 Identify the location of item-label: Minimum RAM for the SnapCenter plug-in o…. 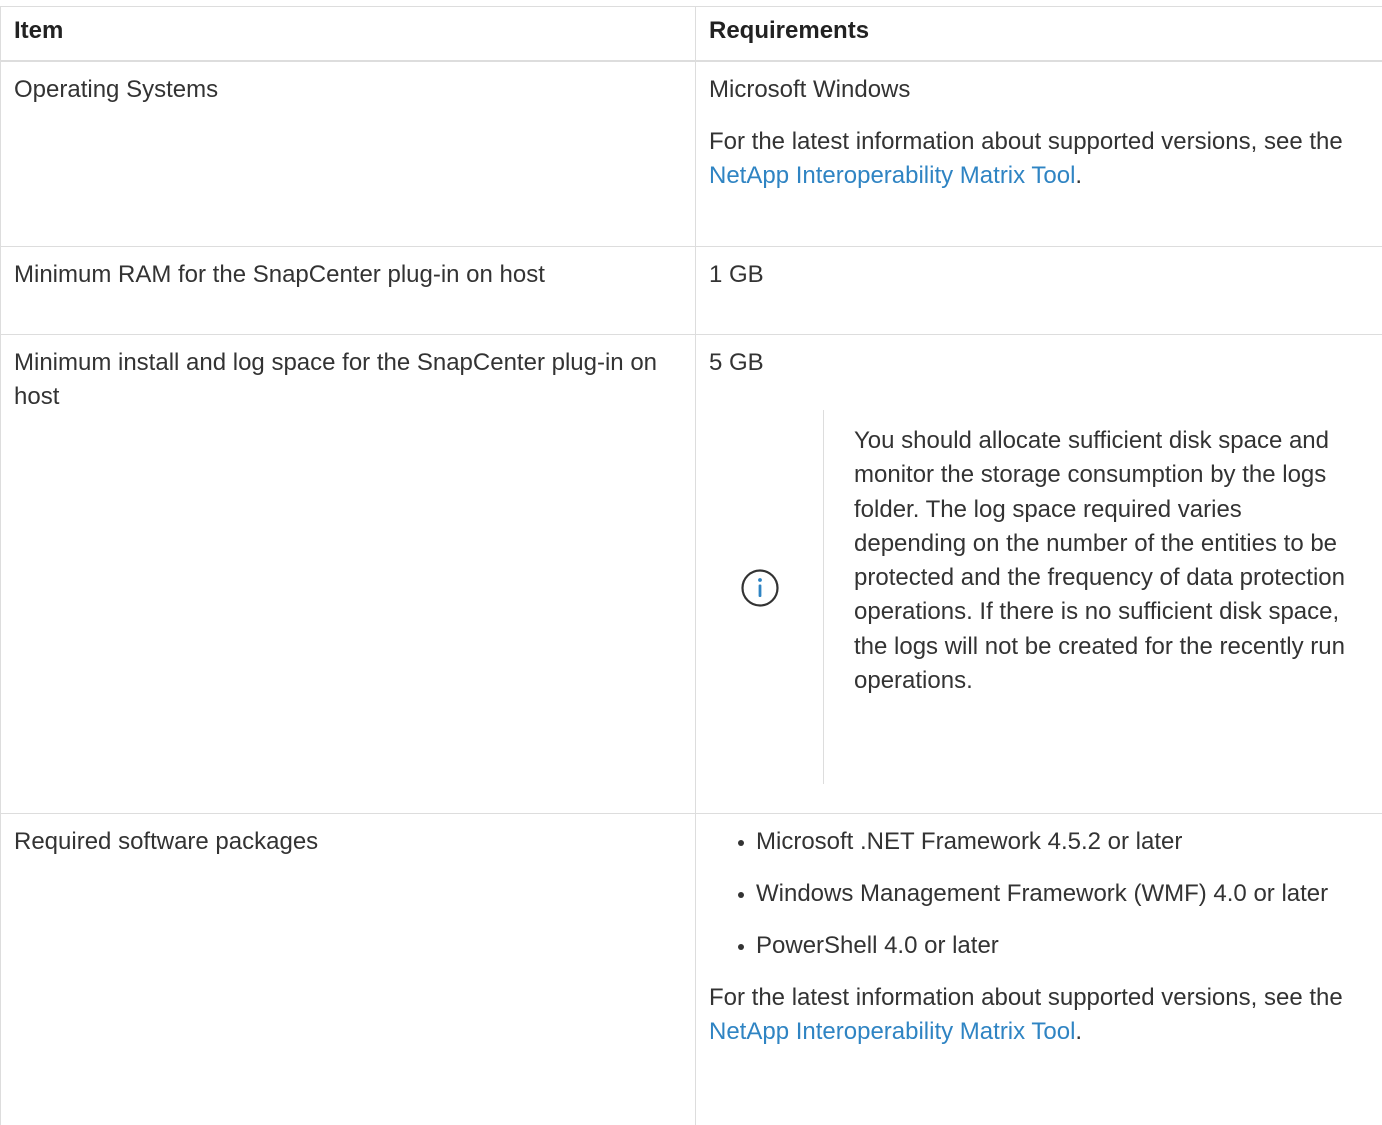
(279, 274).